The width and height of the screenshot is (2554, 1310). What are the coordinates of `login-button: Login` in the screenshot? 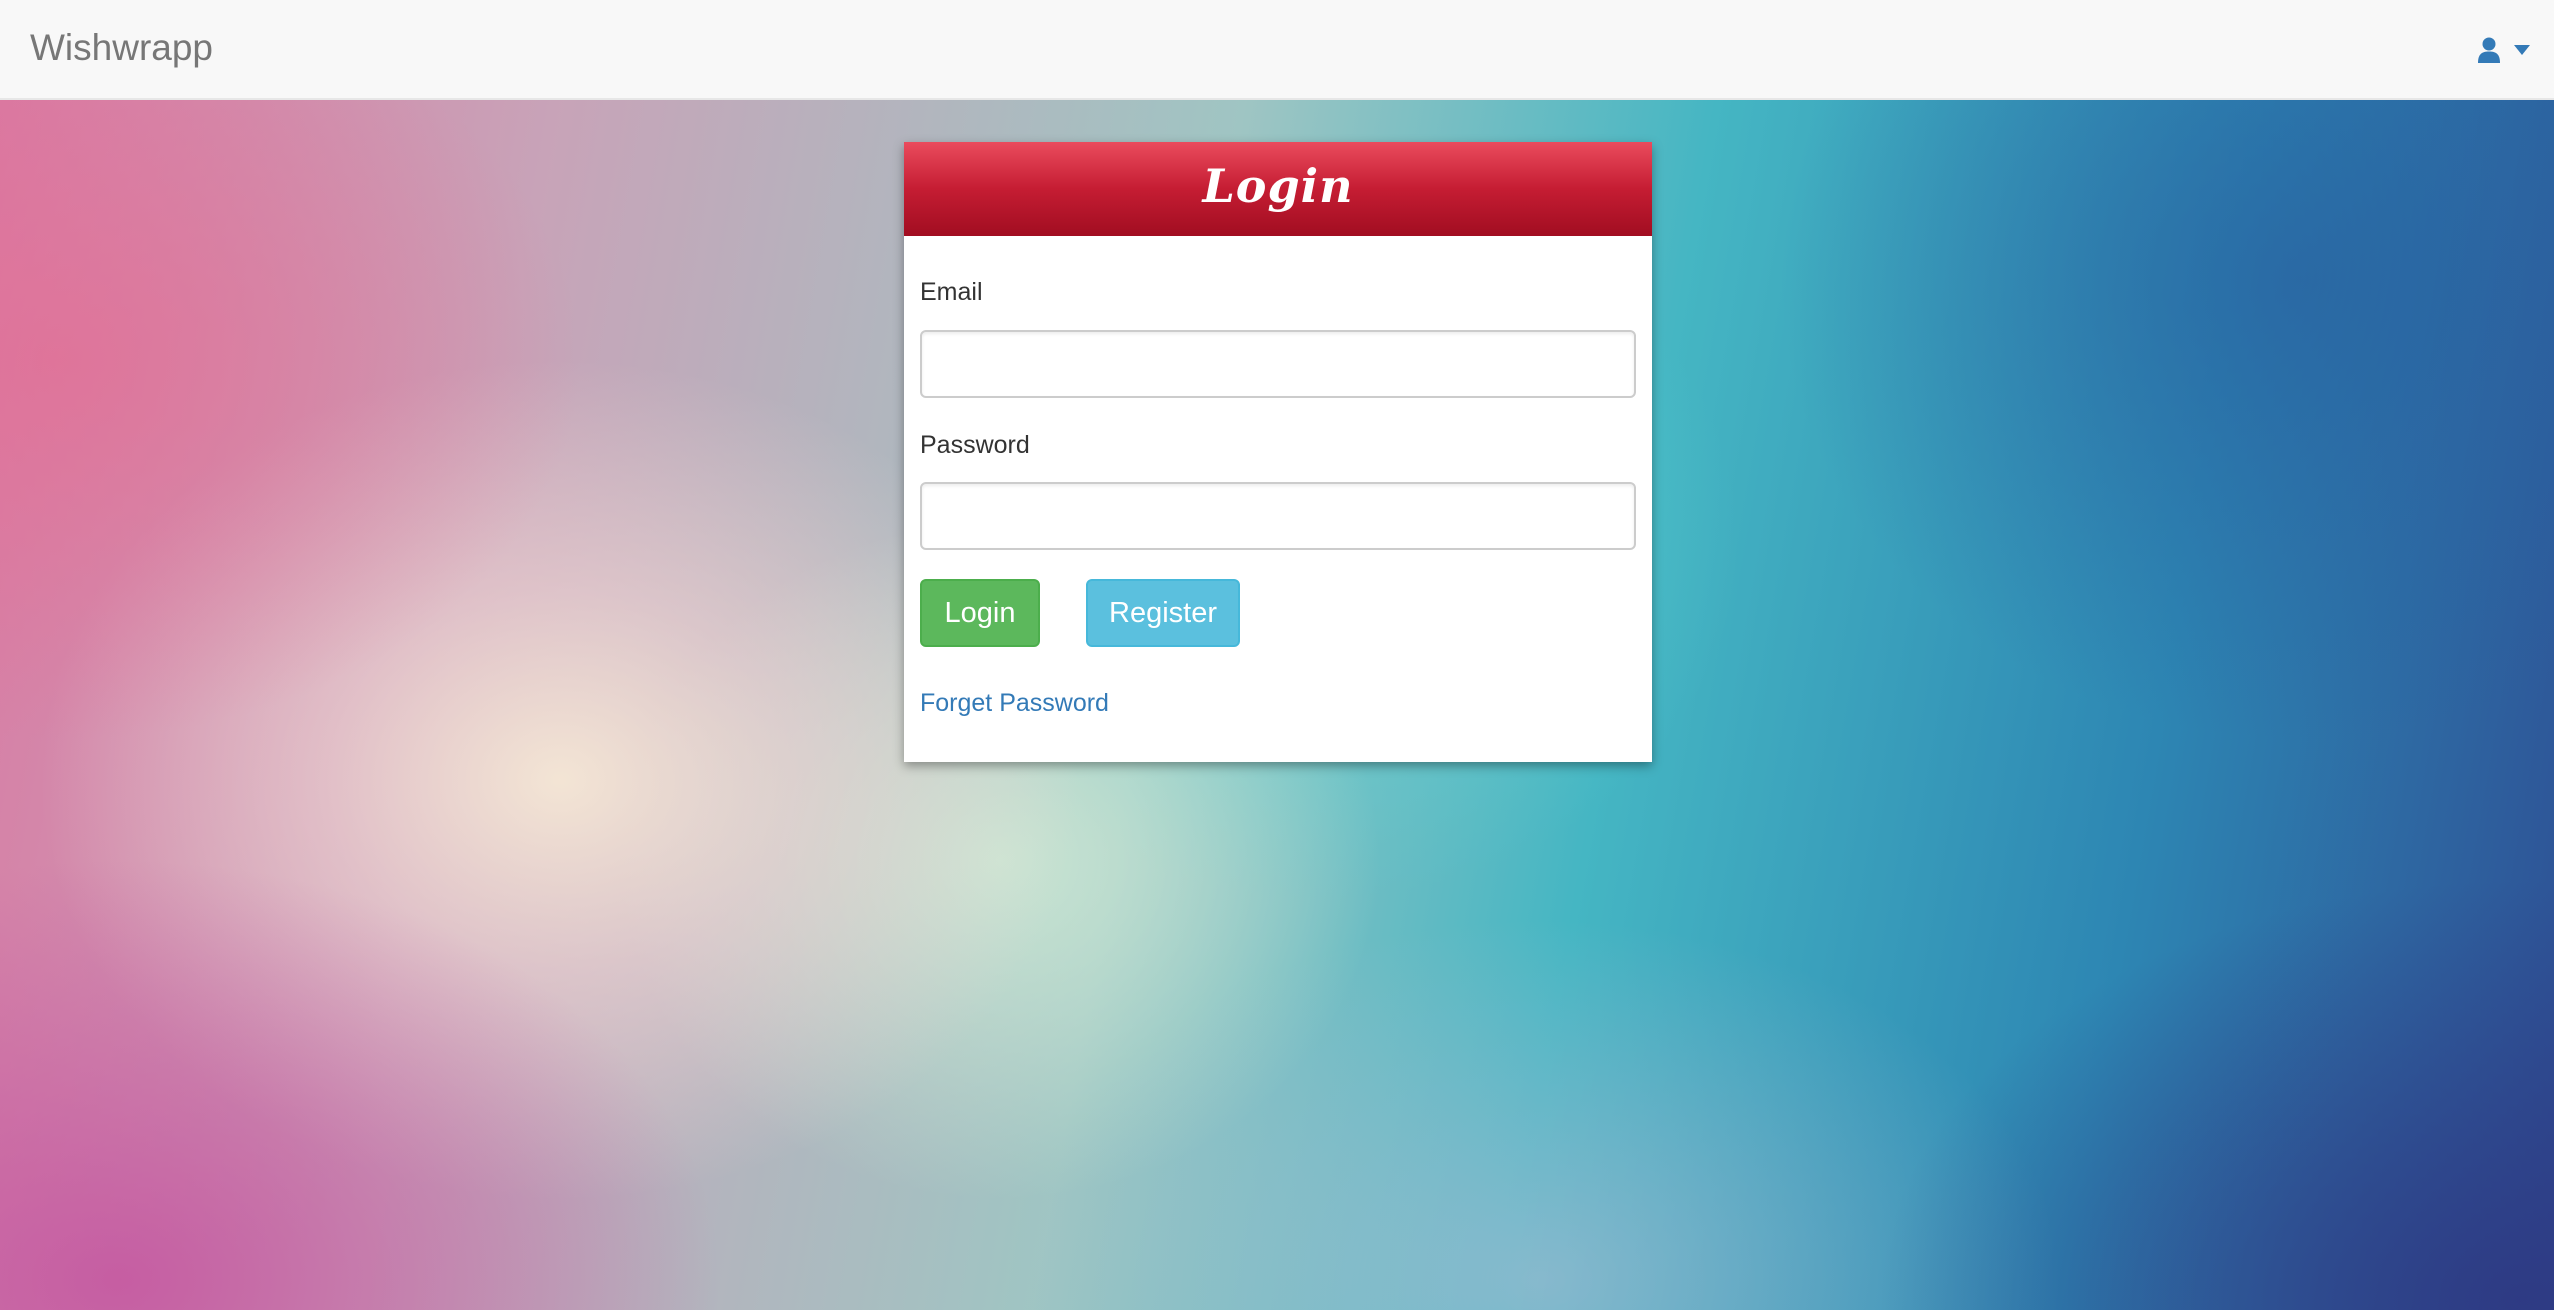 It's located at (980, 613).